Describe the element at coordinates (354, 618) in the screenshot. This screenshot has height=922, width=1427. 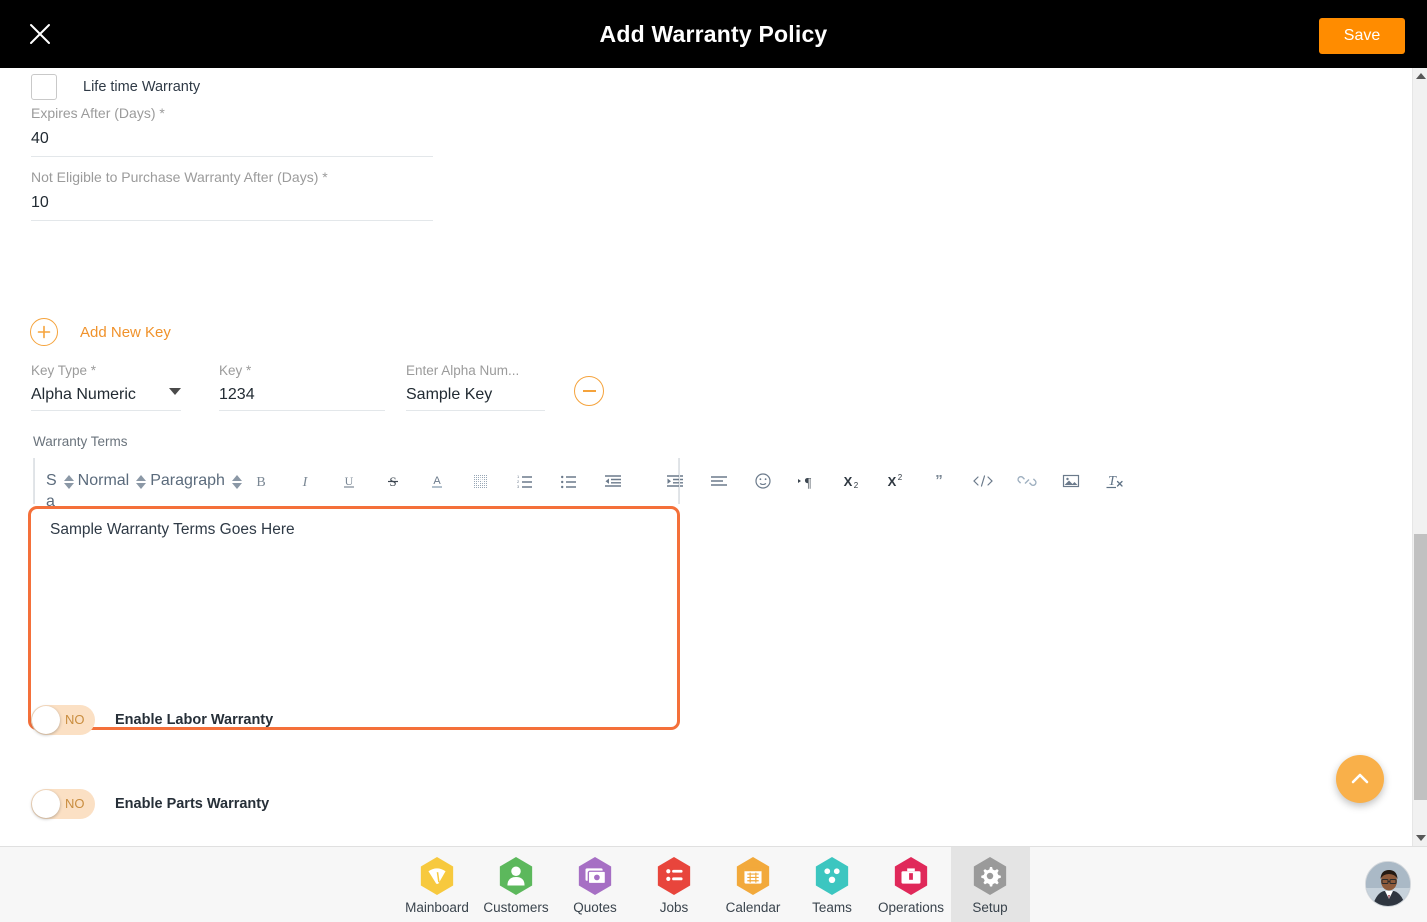
I see `warranty-terms-textarea: Sample Warranty Terms Goes Here` at that location.